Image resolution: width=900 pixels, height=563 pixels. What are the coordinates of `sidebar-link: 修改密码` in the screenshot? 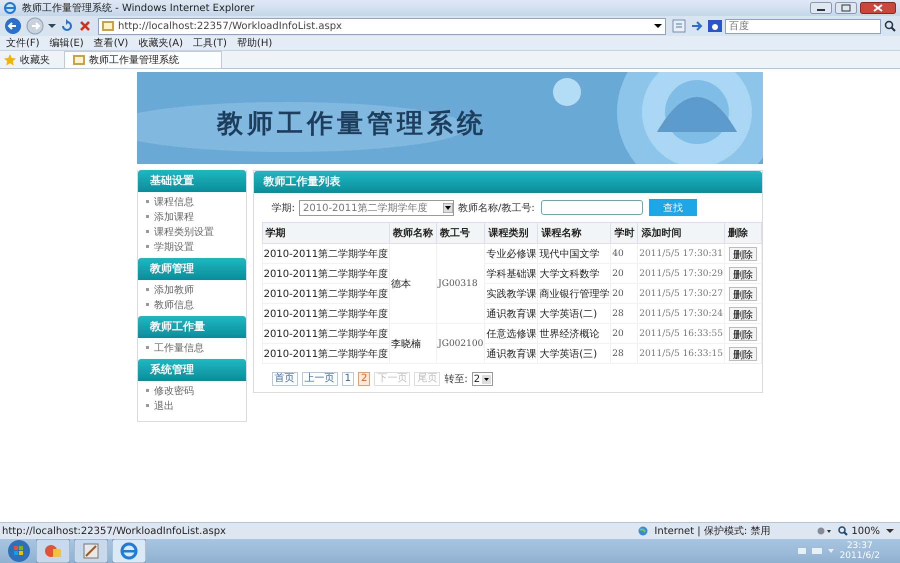 It's located at (174, 391).